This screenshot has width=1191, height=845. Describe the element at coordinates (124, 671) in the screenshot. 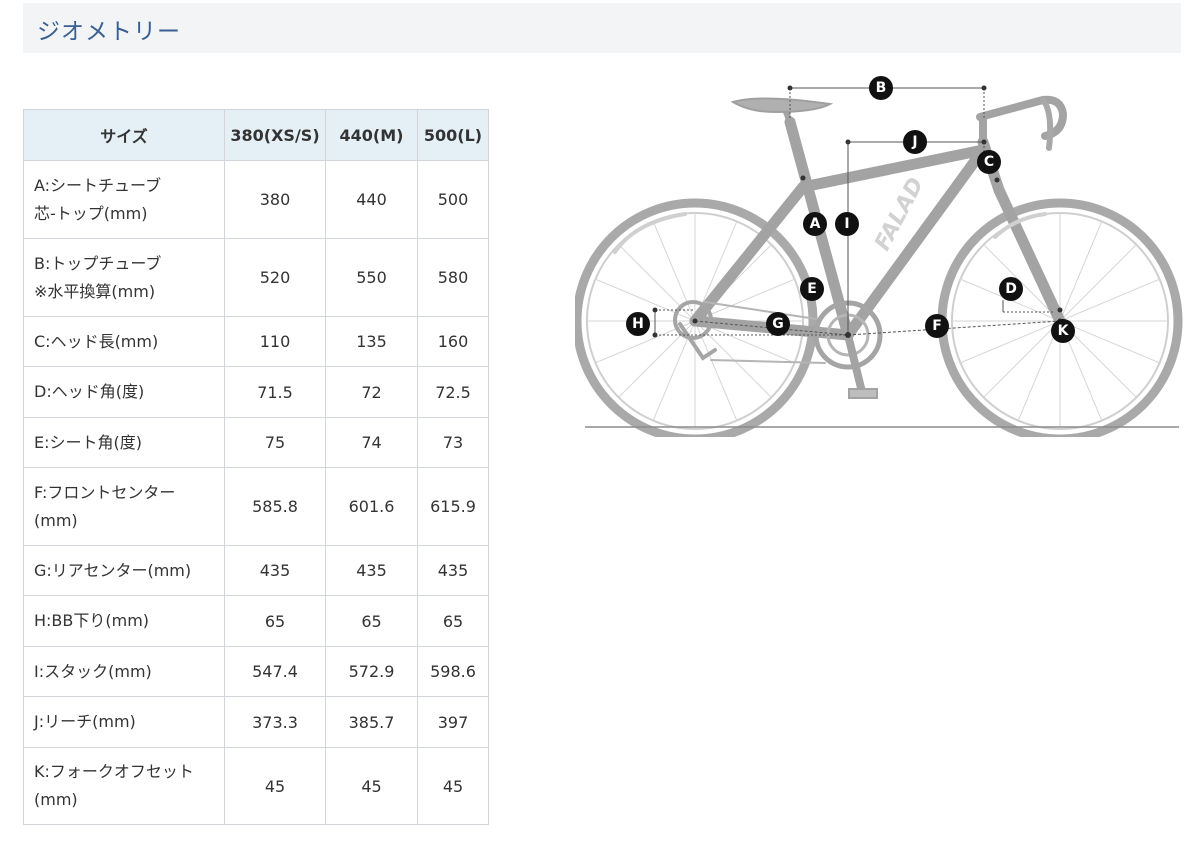

I see `row-label: I:スタック(mm)` at that location.